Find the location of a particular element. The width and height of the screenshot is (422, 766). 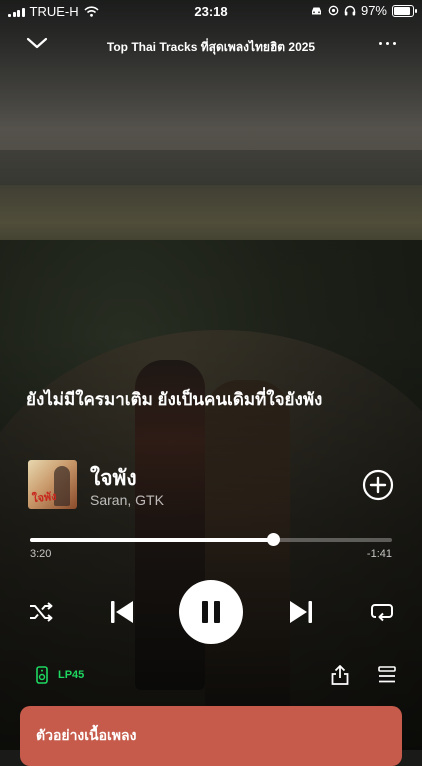

lyrics-preview-card: ตัวอย่างเนื้อเพลง is located at coordinates (211, 736).